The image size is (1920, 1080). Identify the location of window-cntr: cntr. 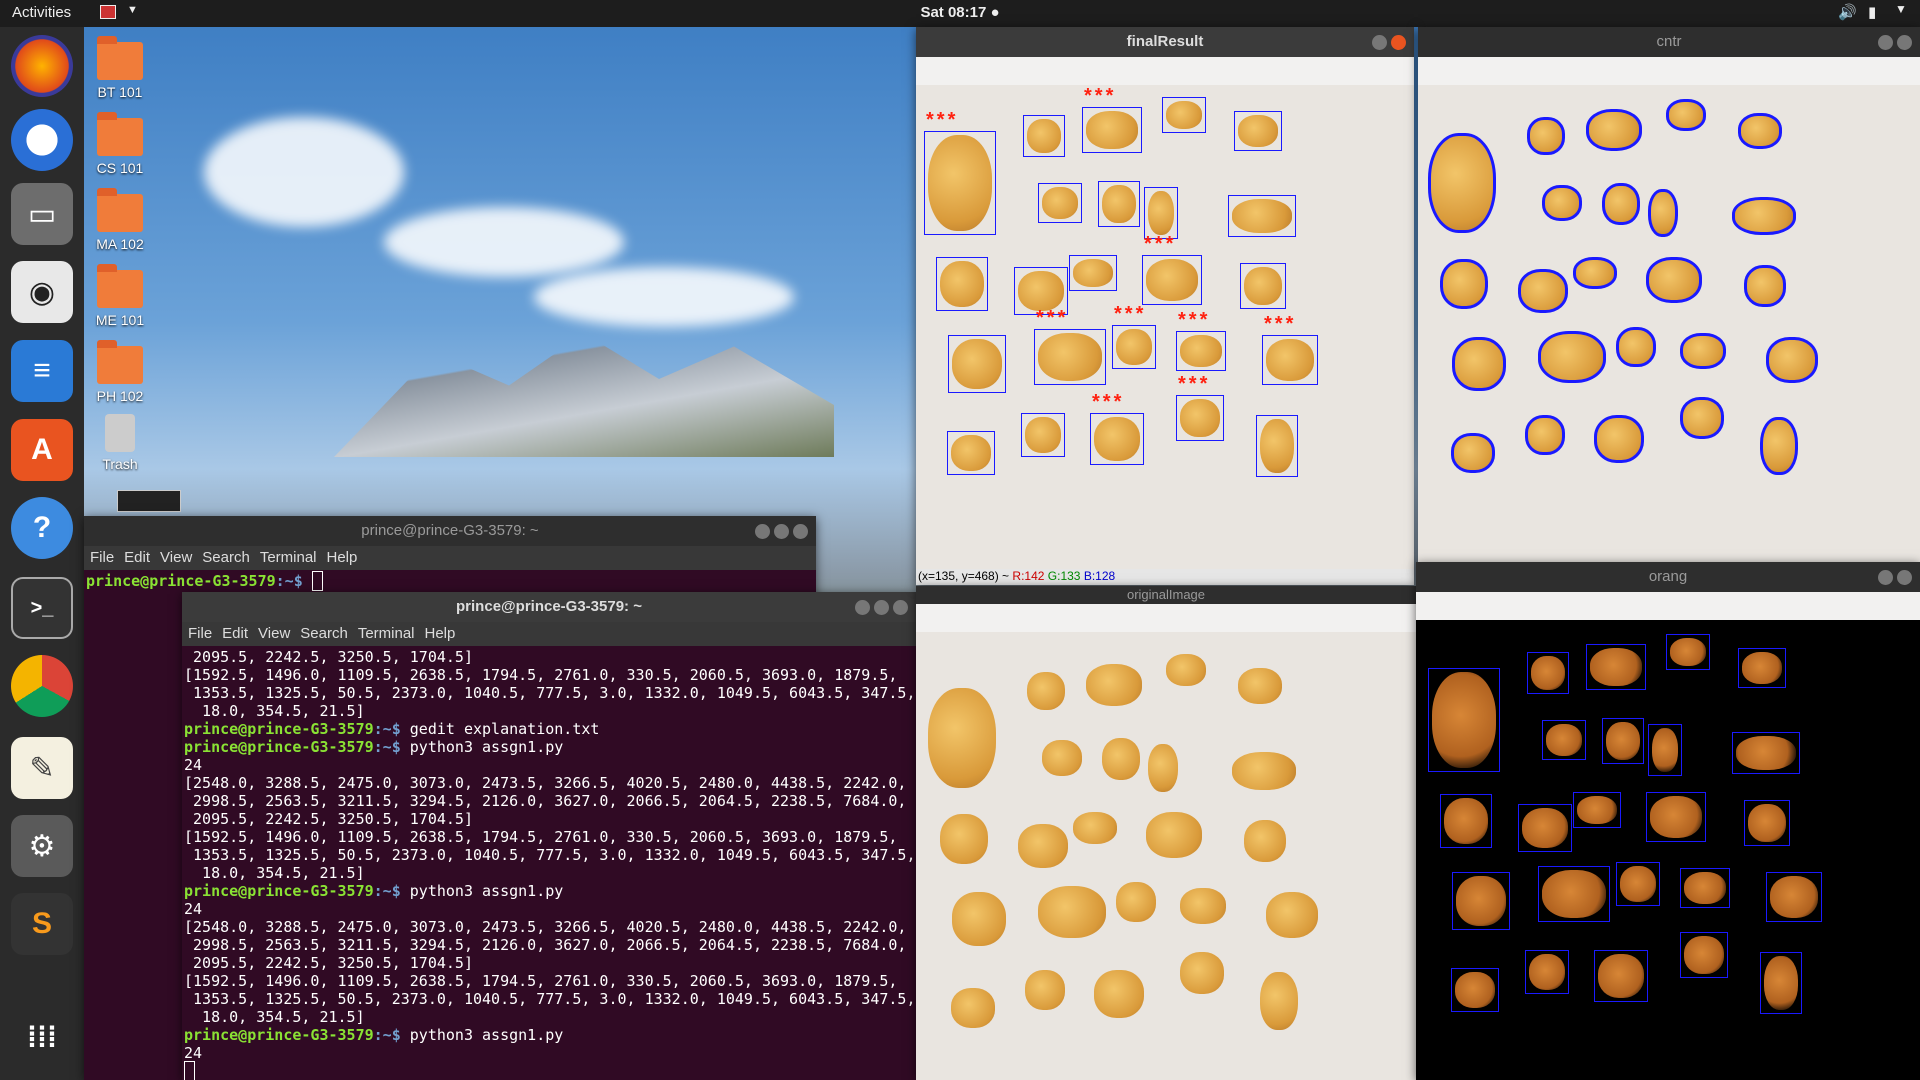
(1669, 297).